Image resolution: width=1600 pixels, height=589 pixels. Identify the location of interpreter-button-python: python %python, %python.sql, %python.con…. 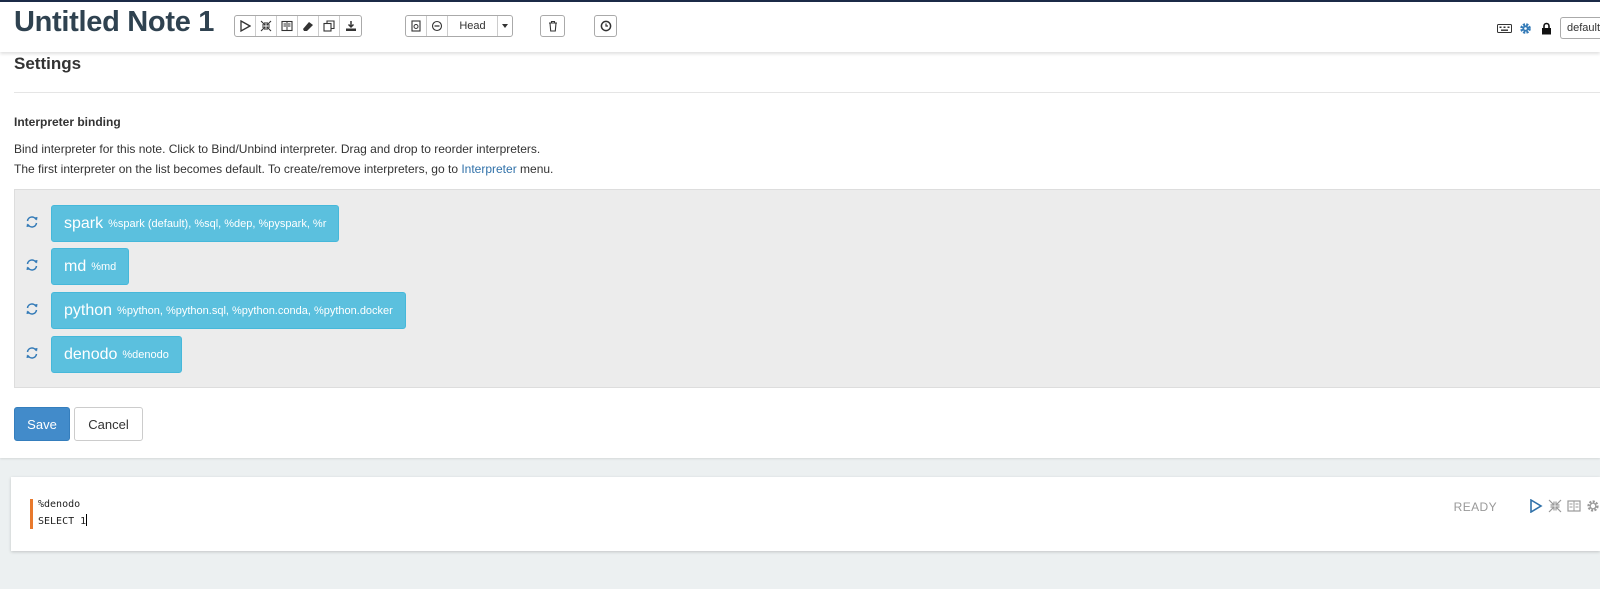
(228, 310).